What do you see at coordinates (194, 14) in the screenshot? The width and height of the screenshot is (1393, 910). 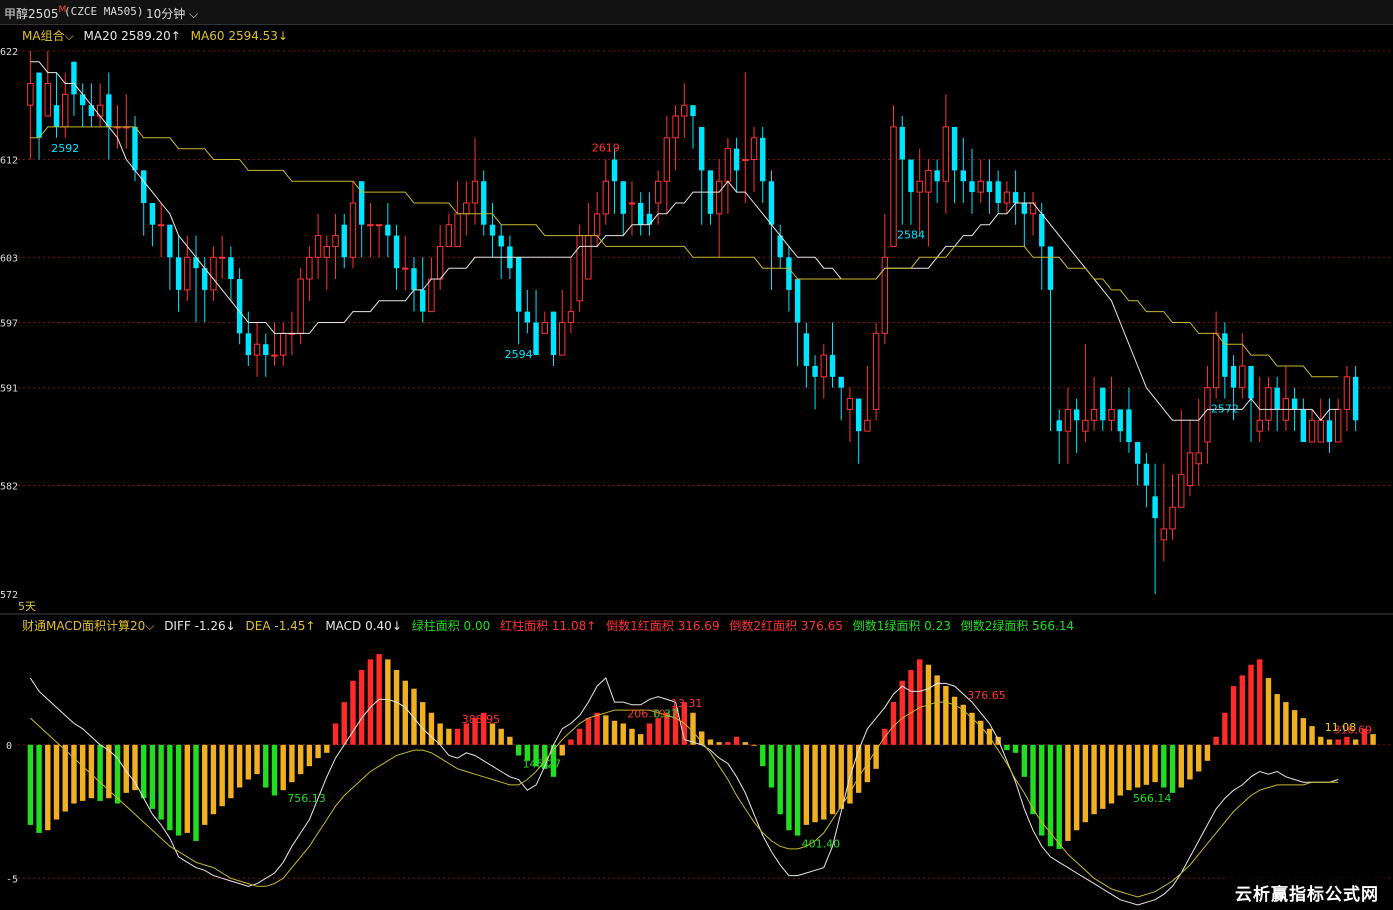 I see `chevron-down-icon: ⌵` at bounding box center [194, 14].